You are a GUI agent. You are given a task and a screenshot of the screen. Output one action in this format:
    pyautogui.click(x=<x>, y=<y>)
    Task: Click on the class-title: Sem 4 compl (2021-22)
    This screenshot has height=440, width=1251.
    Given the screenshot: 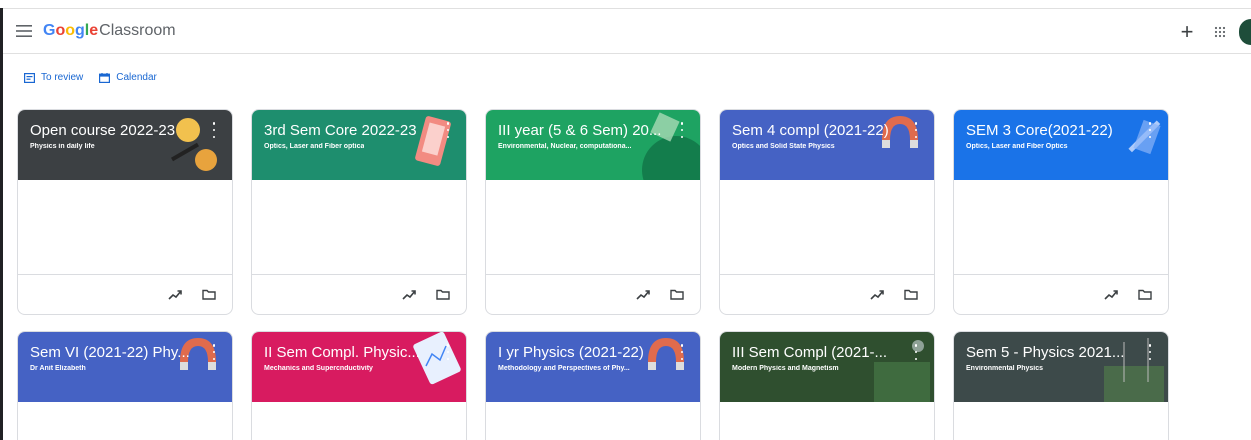 What is the action you would take?
    pyautogui.click(x=810, y=130)
    